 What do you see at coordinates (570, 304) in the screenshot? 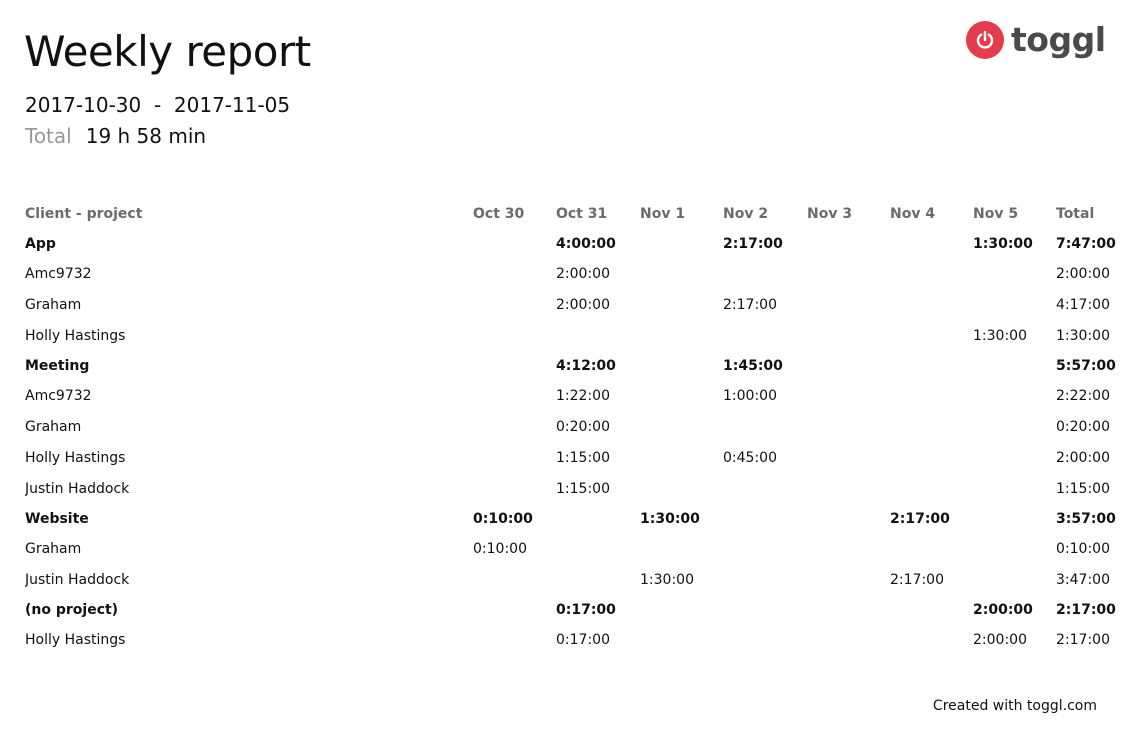
I see `client-row: Graham 2:00:00 2:17:00 4:17:00` at bounding box center [570, 304].